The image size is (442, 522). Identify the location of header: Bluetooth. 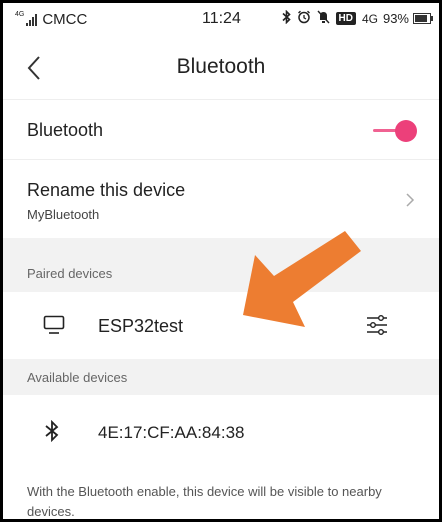
(221, 68).